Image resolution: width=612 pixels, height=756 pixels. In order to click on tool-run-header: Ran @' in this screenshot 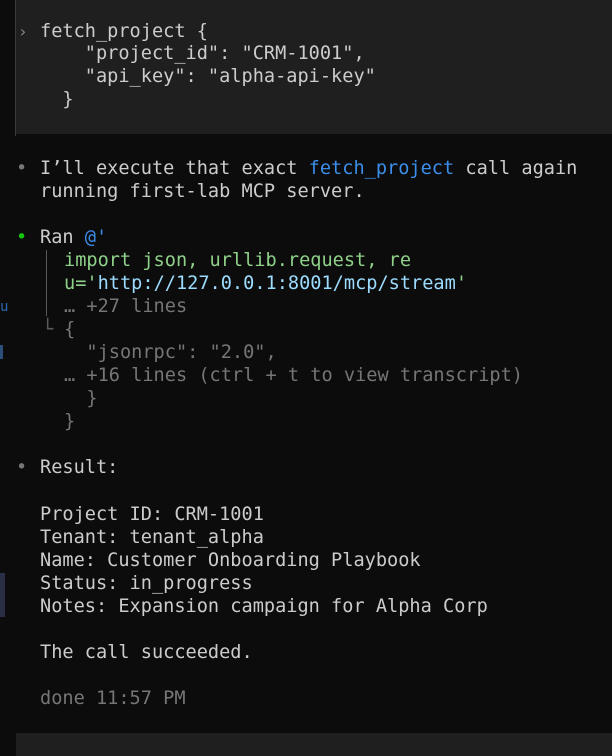, I will do `click(73, 237)`.